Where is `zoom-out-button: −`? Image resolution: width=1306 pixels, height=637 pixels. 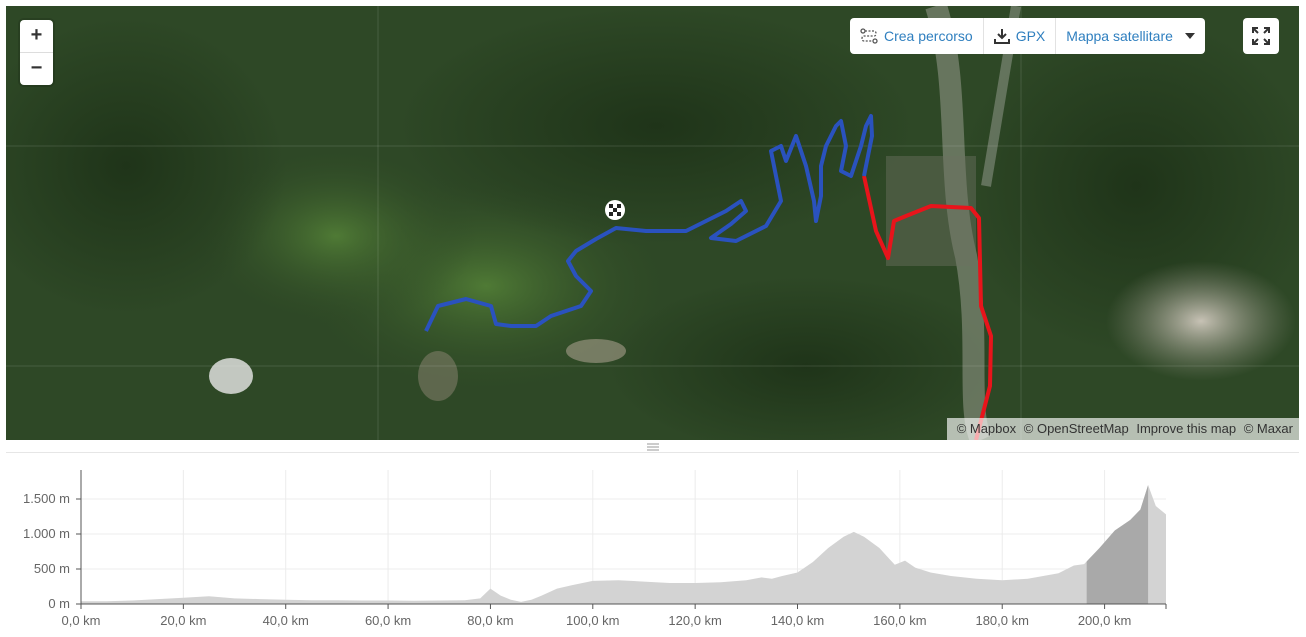 zoom-out-button: − is located at coordinates (36, 68).